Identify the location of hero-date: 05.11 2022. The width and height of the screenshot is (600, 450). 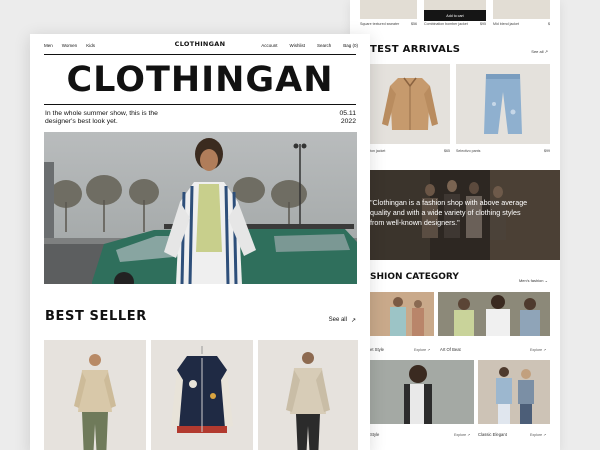
(347, 118).